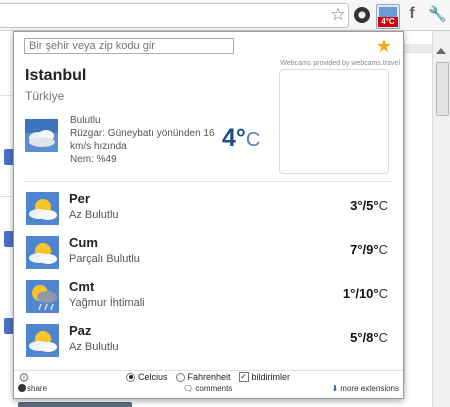  Describe the element at coordinates (213, 388) in the screenshot. I see `comments-label: comments` at that location.